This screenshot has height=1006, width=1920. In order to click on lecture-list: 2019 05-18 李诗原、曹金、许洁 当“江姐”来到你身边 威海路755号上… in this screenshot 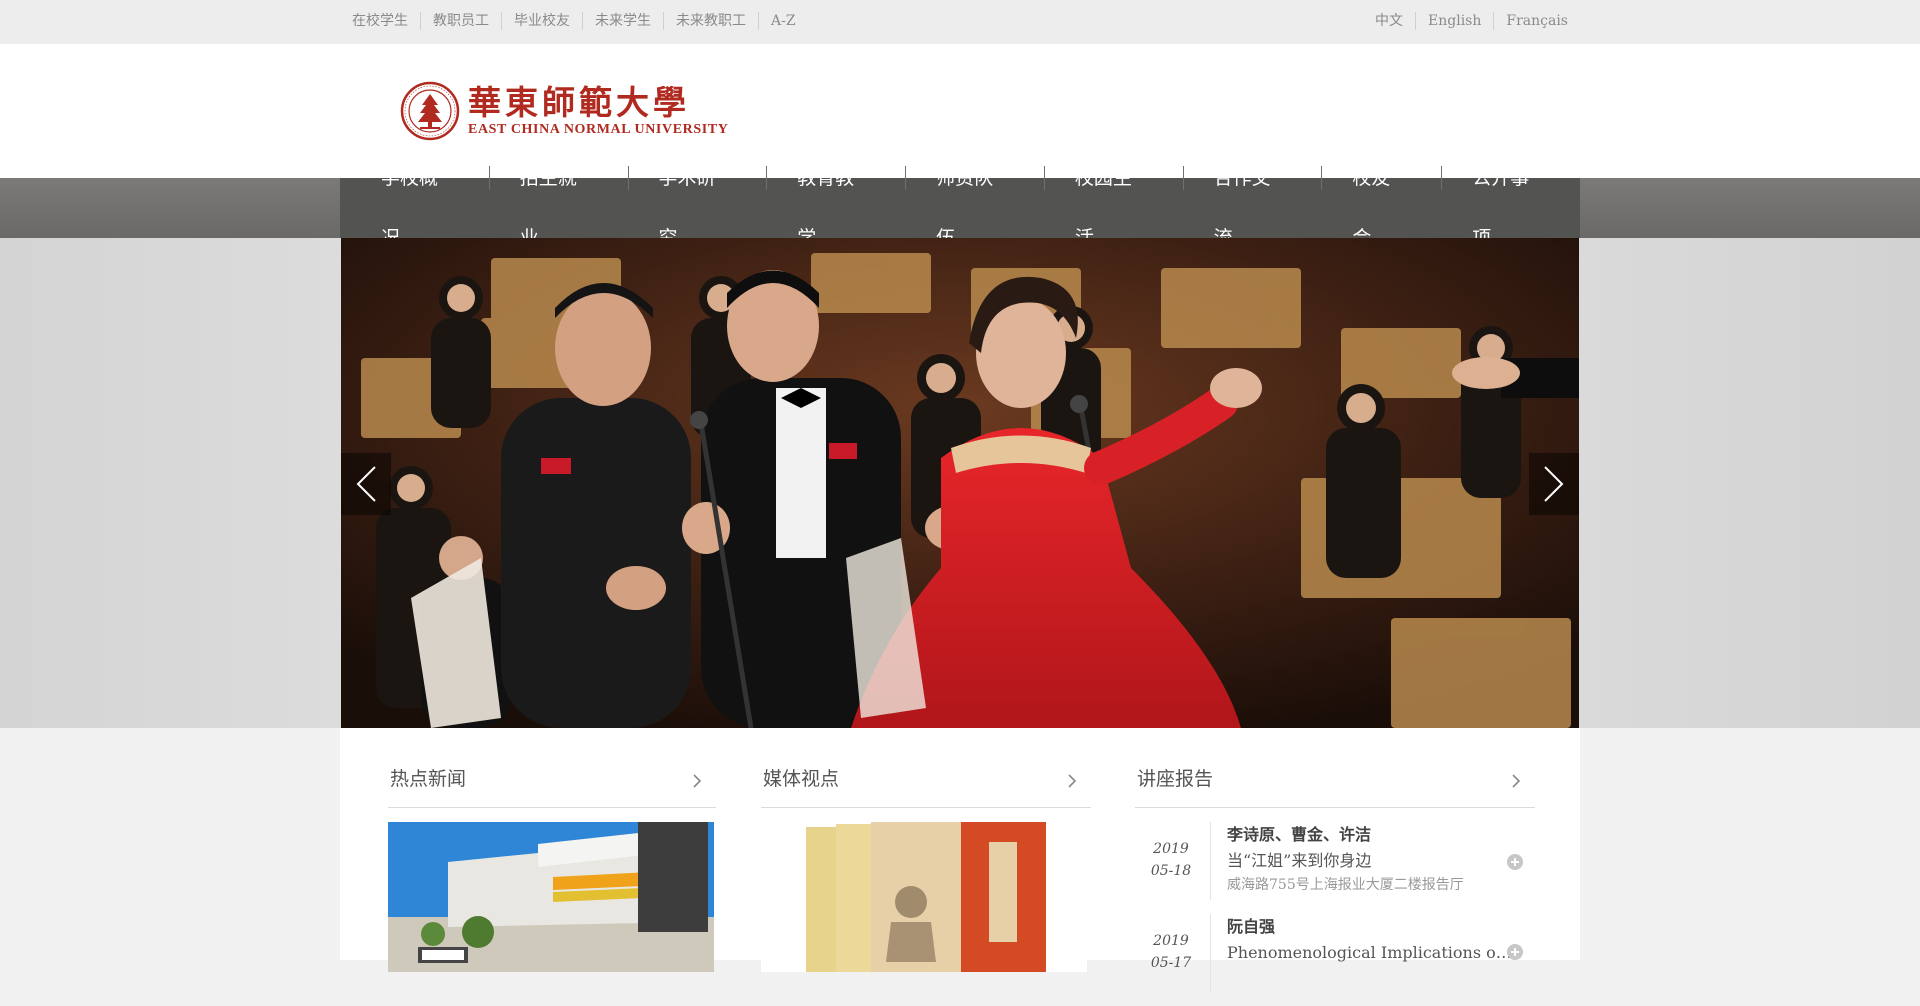, I will do `click(1335, 914)`.